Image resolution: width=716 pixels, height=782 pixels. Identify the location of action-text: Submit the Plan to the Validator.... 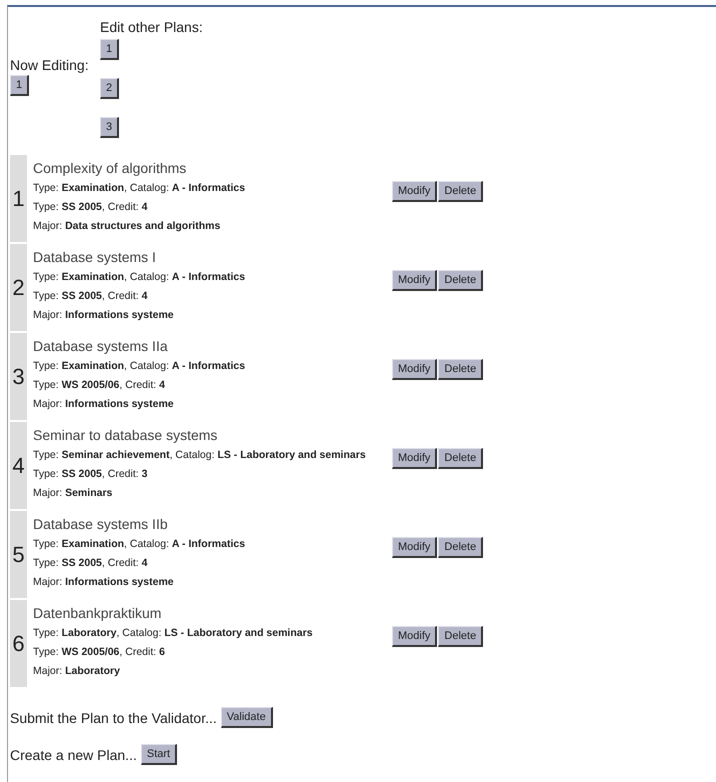
(113, 718).